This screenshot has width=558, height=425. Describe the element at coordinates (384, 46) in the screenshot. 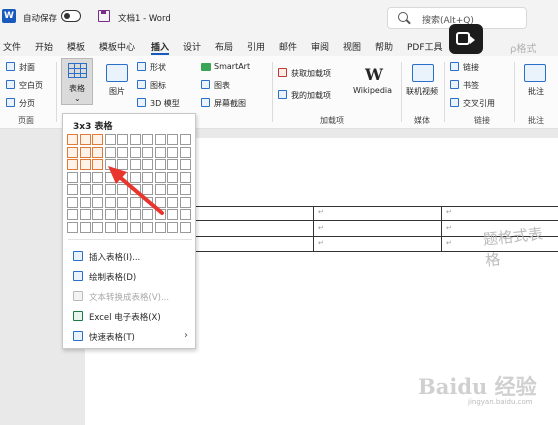

I see `tab-help: 帮助` at that location.